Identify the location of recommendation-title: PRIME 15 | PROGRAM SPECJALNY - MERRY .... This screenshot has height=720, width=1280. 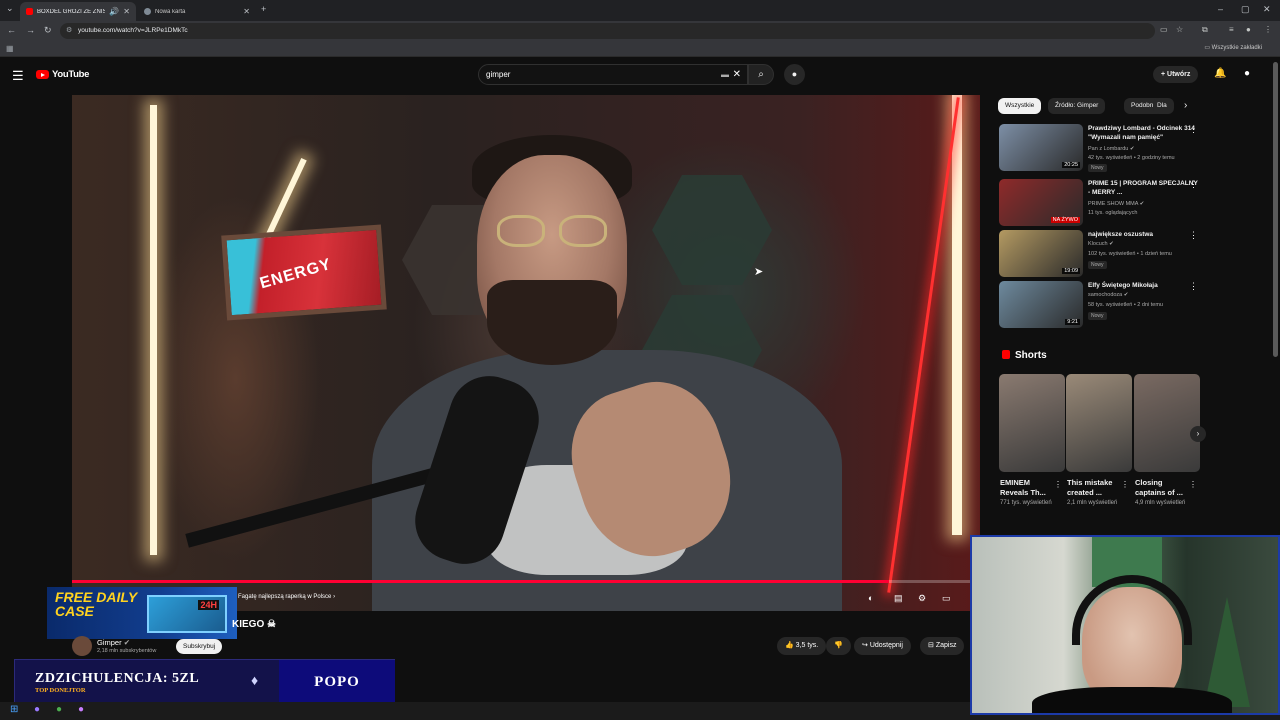
(1143, 188).